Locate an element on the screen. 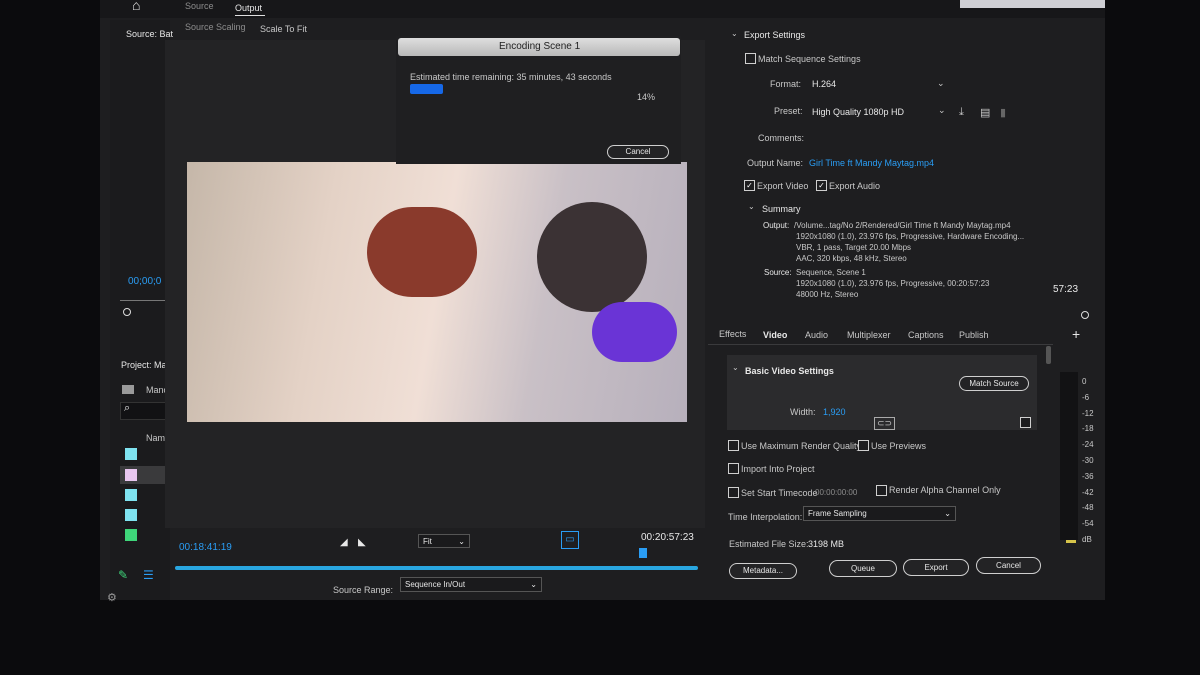 This screenshot has width=1200, height=675. file-size-label: Estimated File Size: is located at coordinates (769, 544).